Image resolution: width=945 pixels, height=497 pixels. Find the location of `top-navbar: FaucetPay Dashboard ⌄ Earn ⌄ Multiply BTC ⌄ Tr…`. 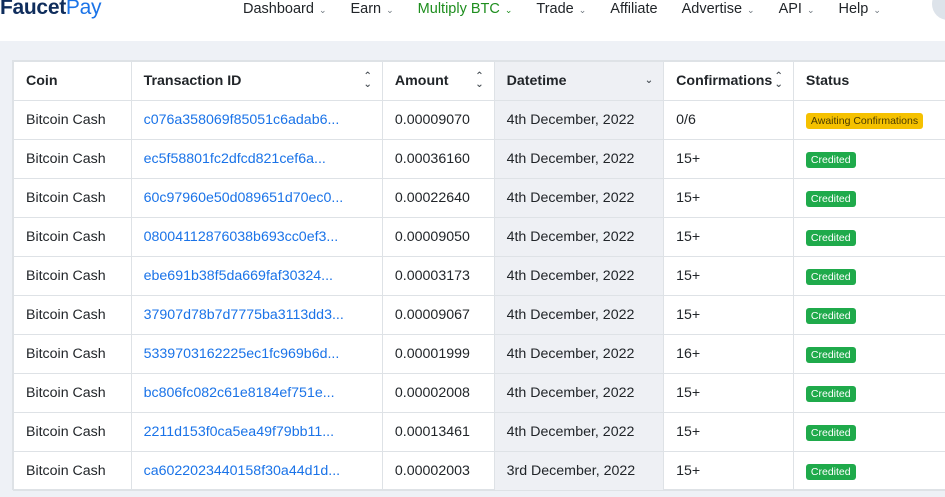

top-navbar: FaucetPay Dashboard ⌄ Earn ⌄ Multiply BTC ⌄ Tr… is located at coordinates (472, 20).